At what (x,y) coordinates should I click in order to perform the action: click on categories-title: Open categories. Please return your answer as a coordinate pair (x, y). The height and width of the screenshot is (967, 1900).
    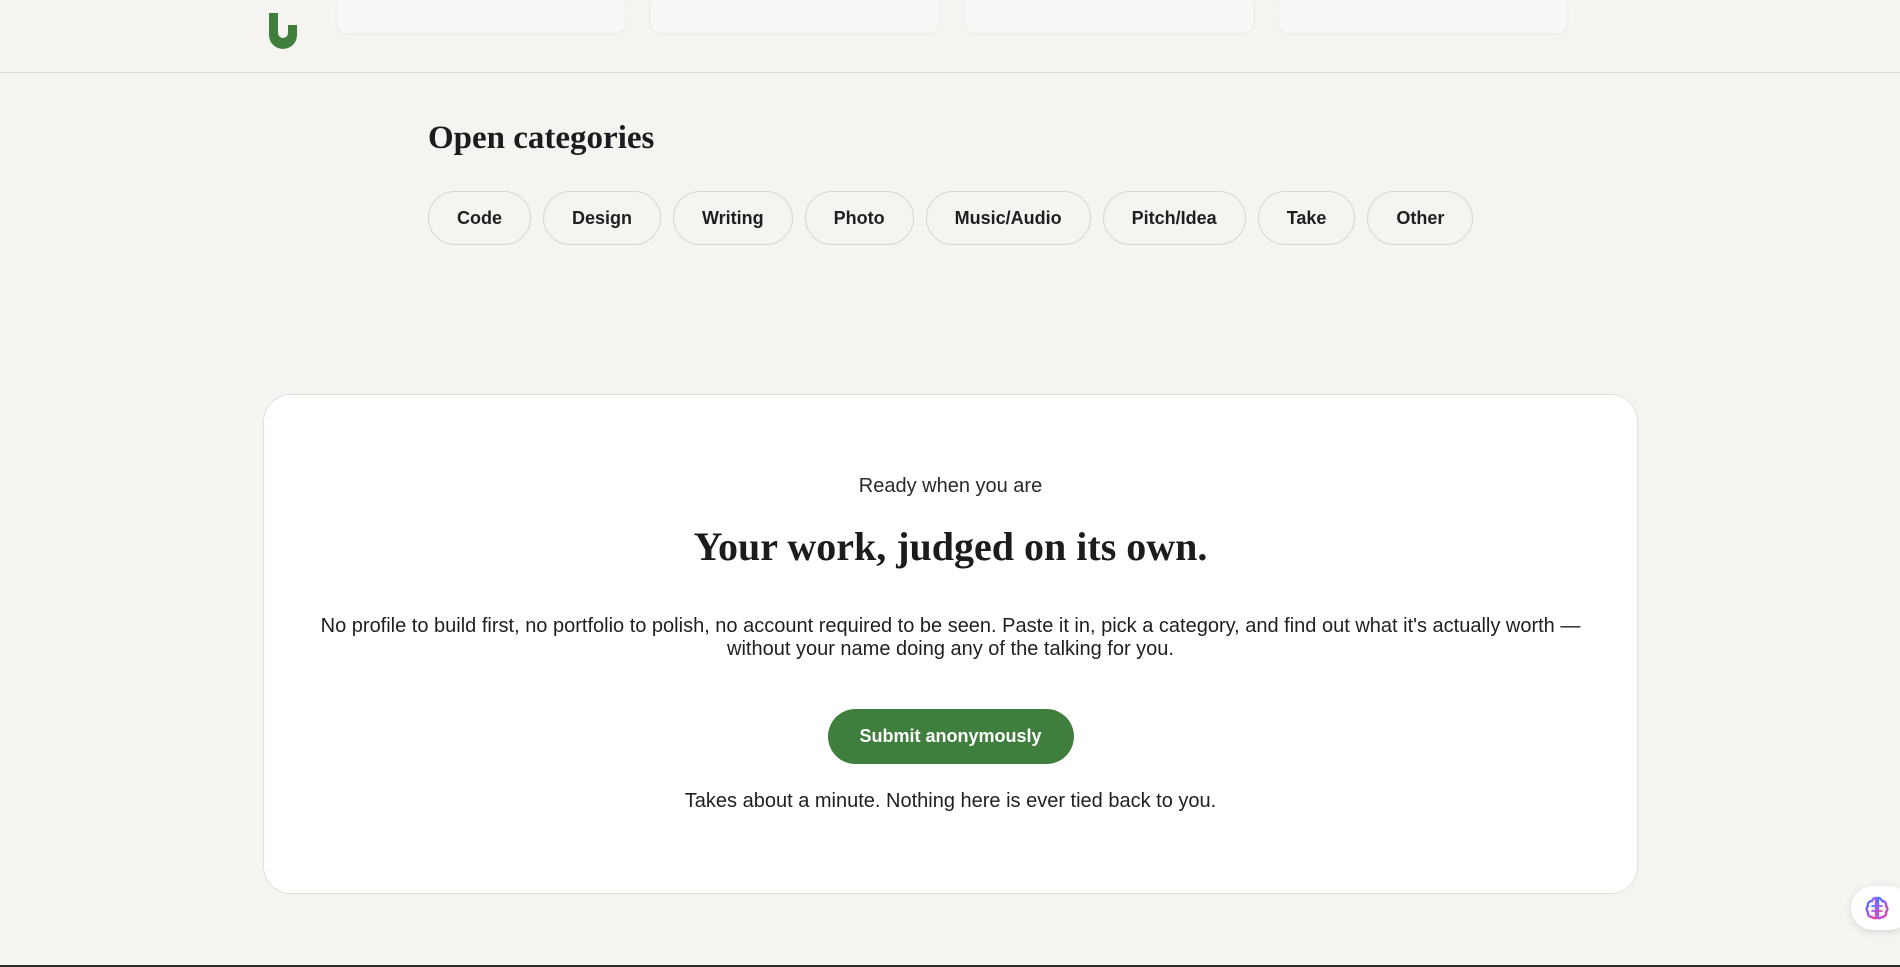
    Looking at the image, I should click on (541, 138).